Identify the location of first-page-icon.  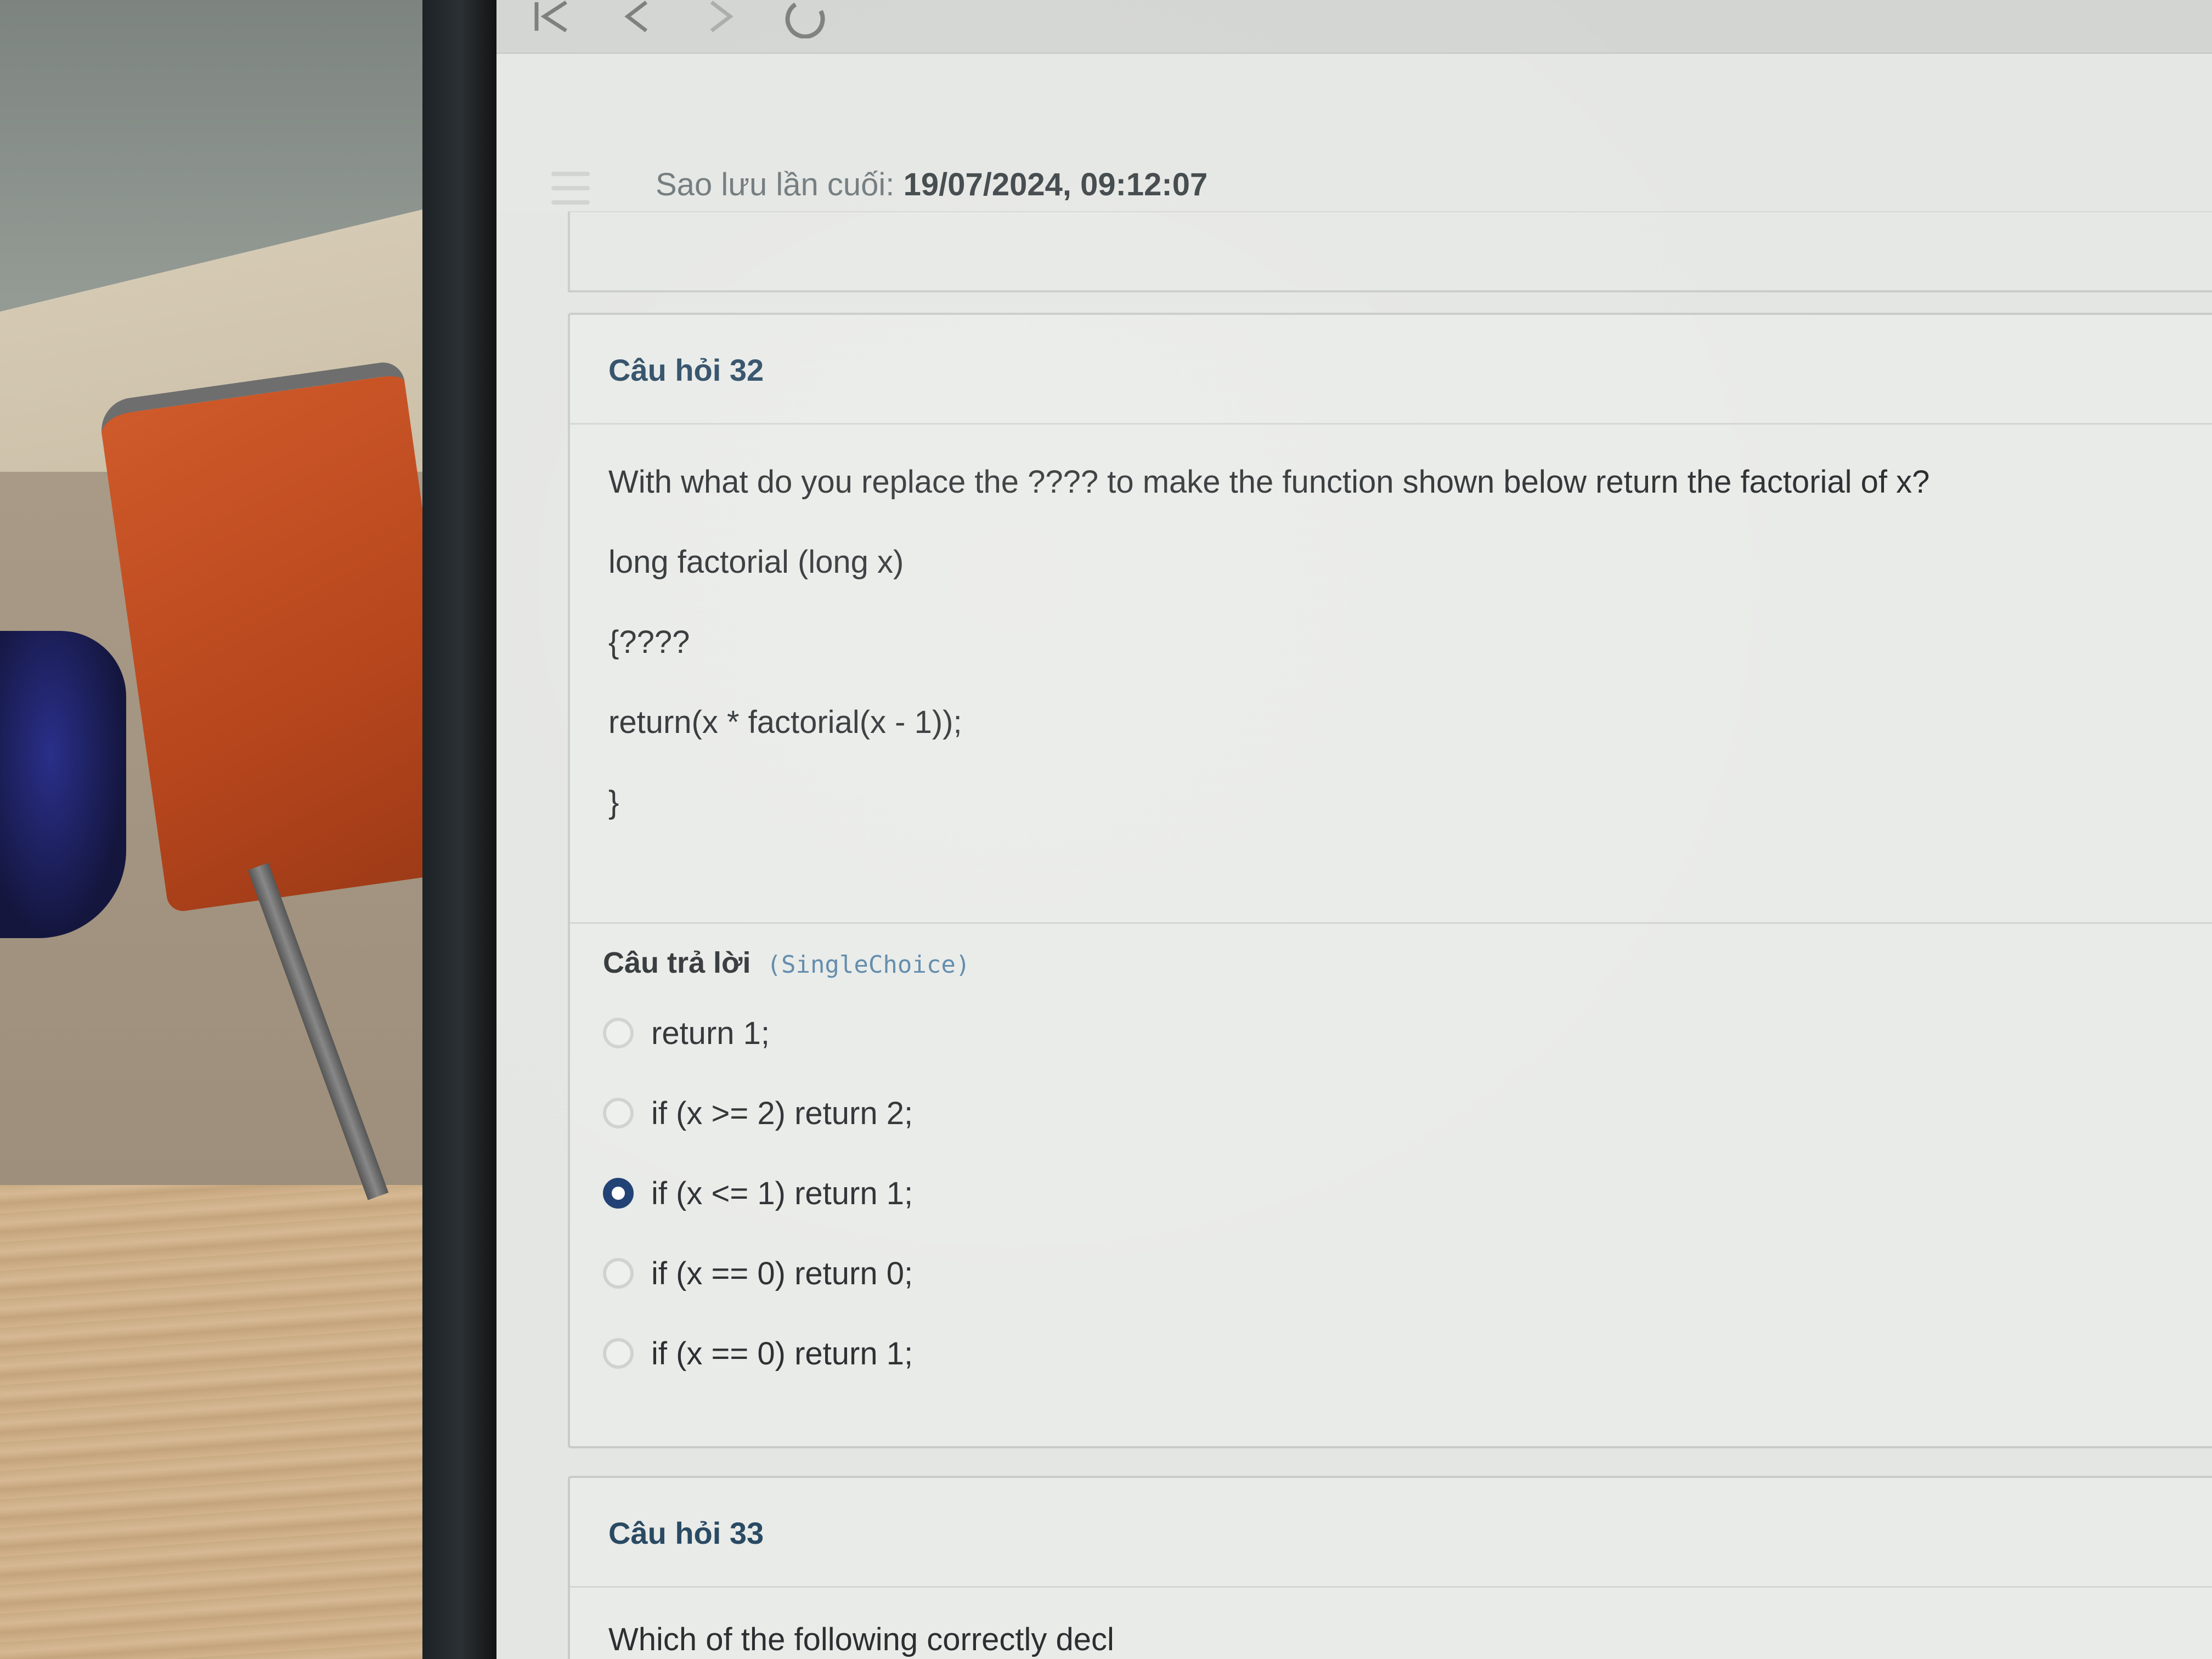
(551, 19).